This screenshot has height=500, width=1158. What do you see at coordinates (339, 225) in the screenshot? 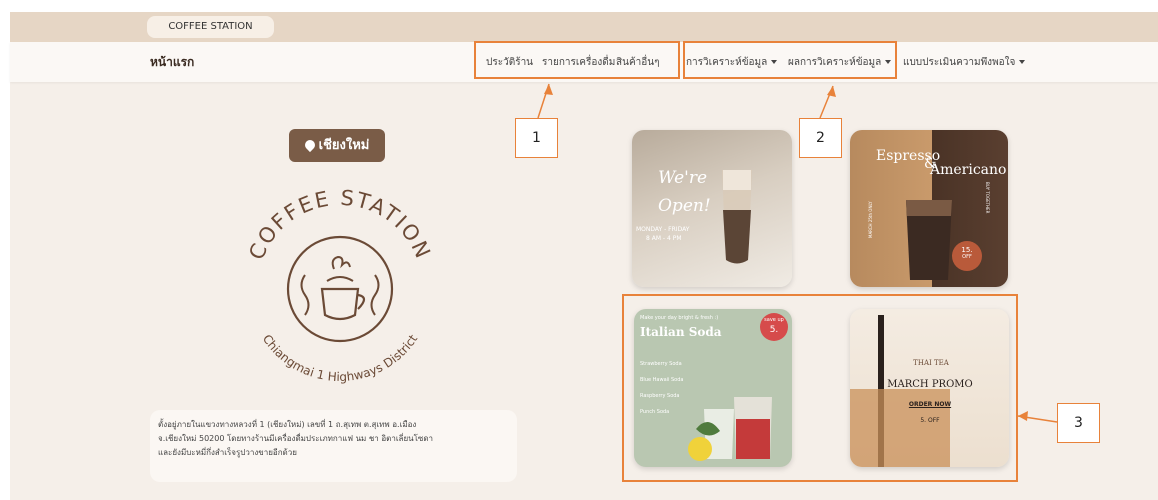
I see `logo-arc-top-text: COFFEE STATION` at bounding box center [339, 225].